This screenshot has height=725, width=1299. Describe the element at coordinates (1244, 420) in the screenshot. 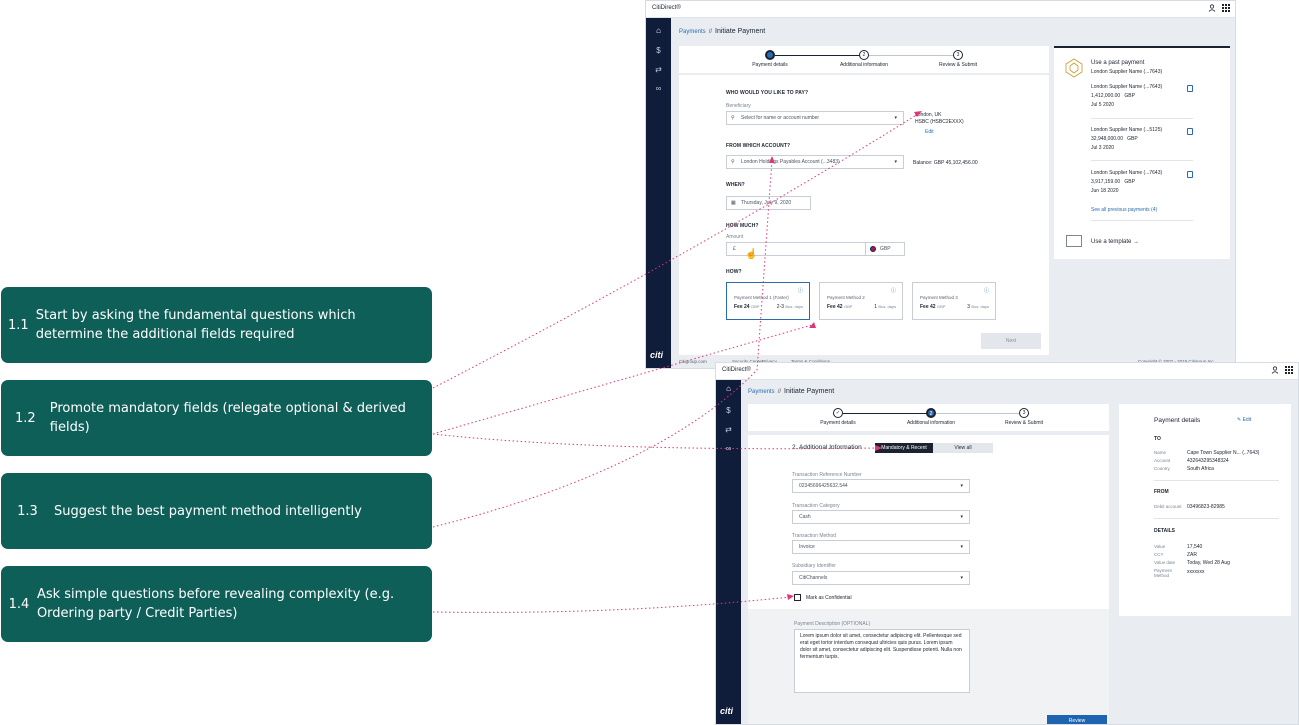

I see `edit-details-link: ✎ Edit` at that location.